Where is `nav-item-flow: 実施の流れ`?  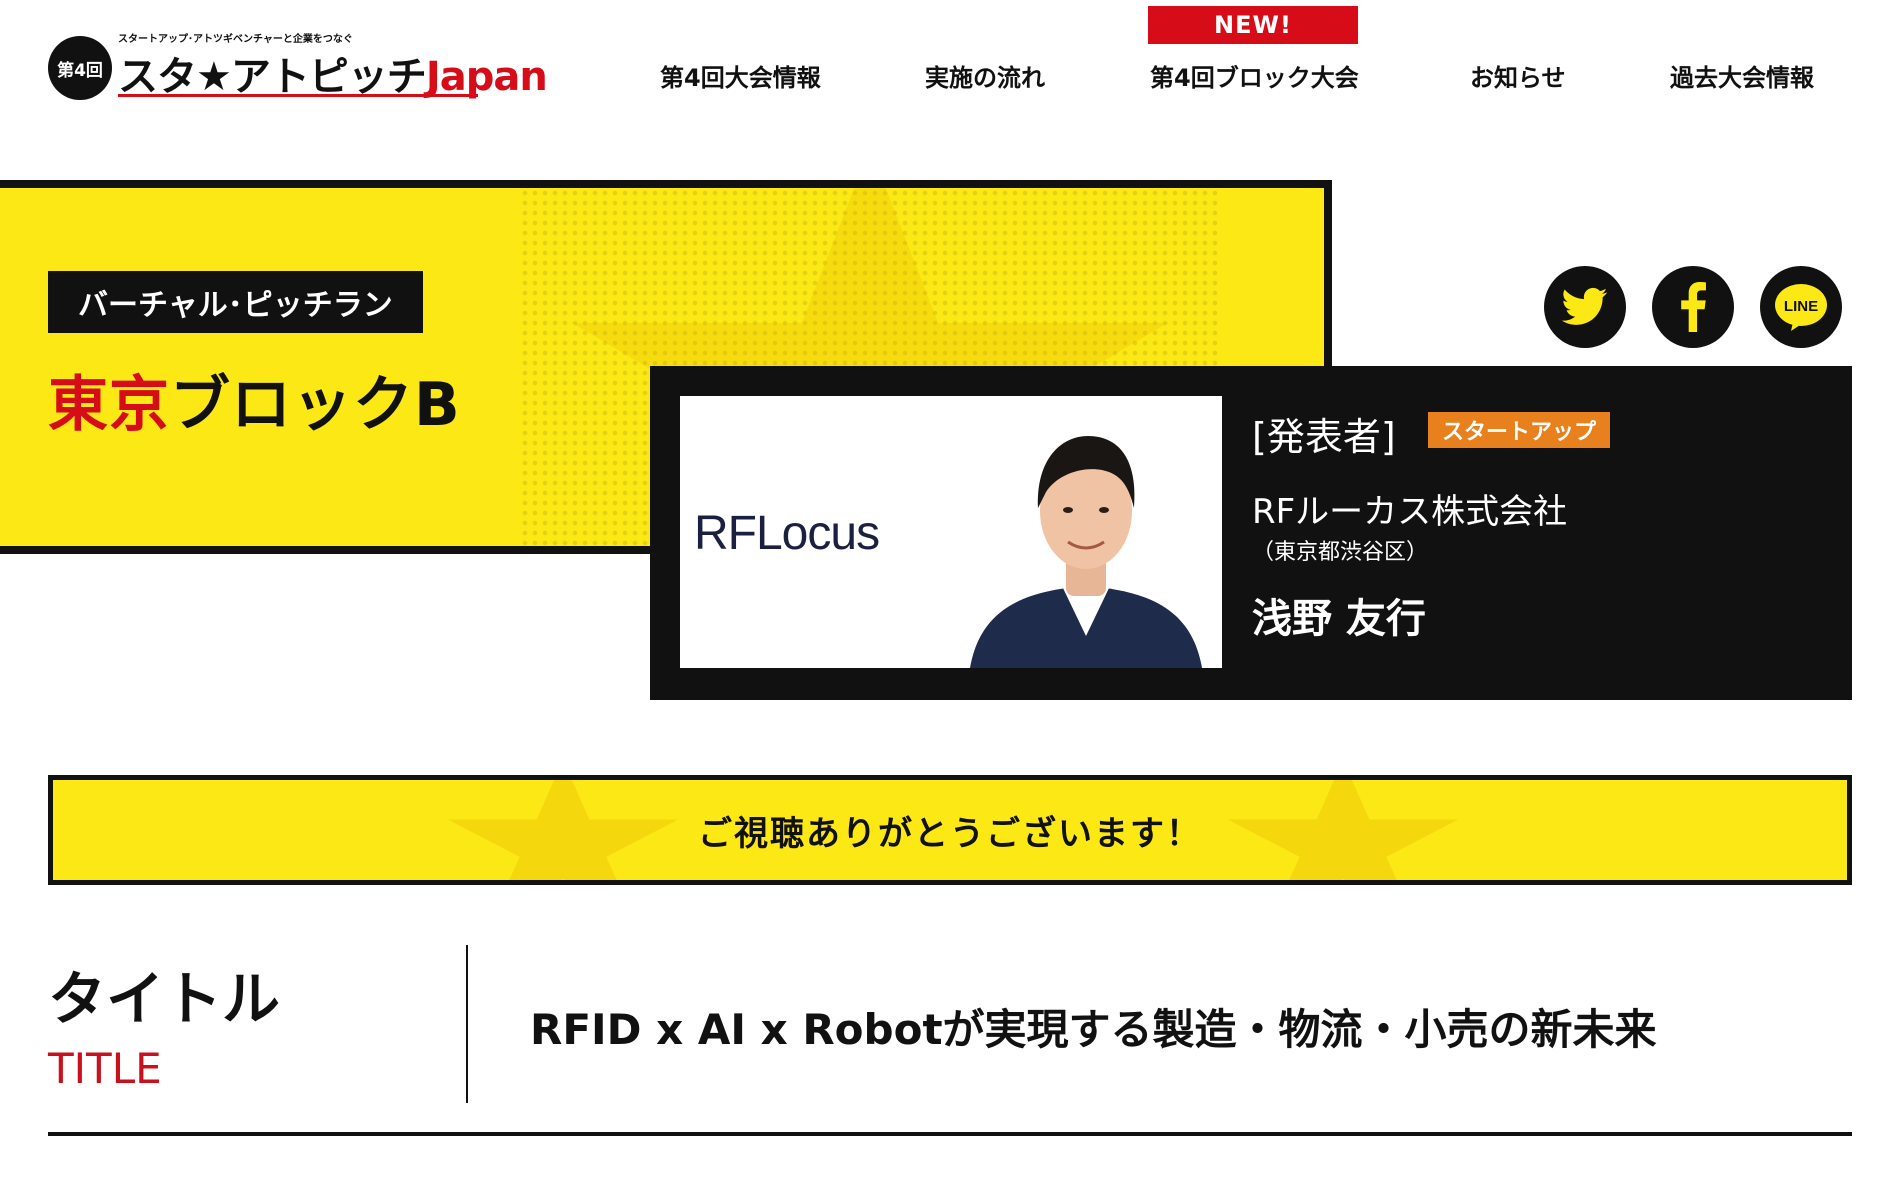 nav-item-flow: 実施の流れ is located at coordinates (985, 75).